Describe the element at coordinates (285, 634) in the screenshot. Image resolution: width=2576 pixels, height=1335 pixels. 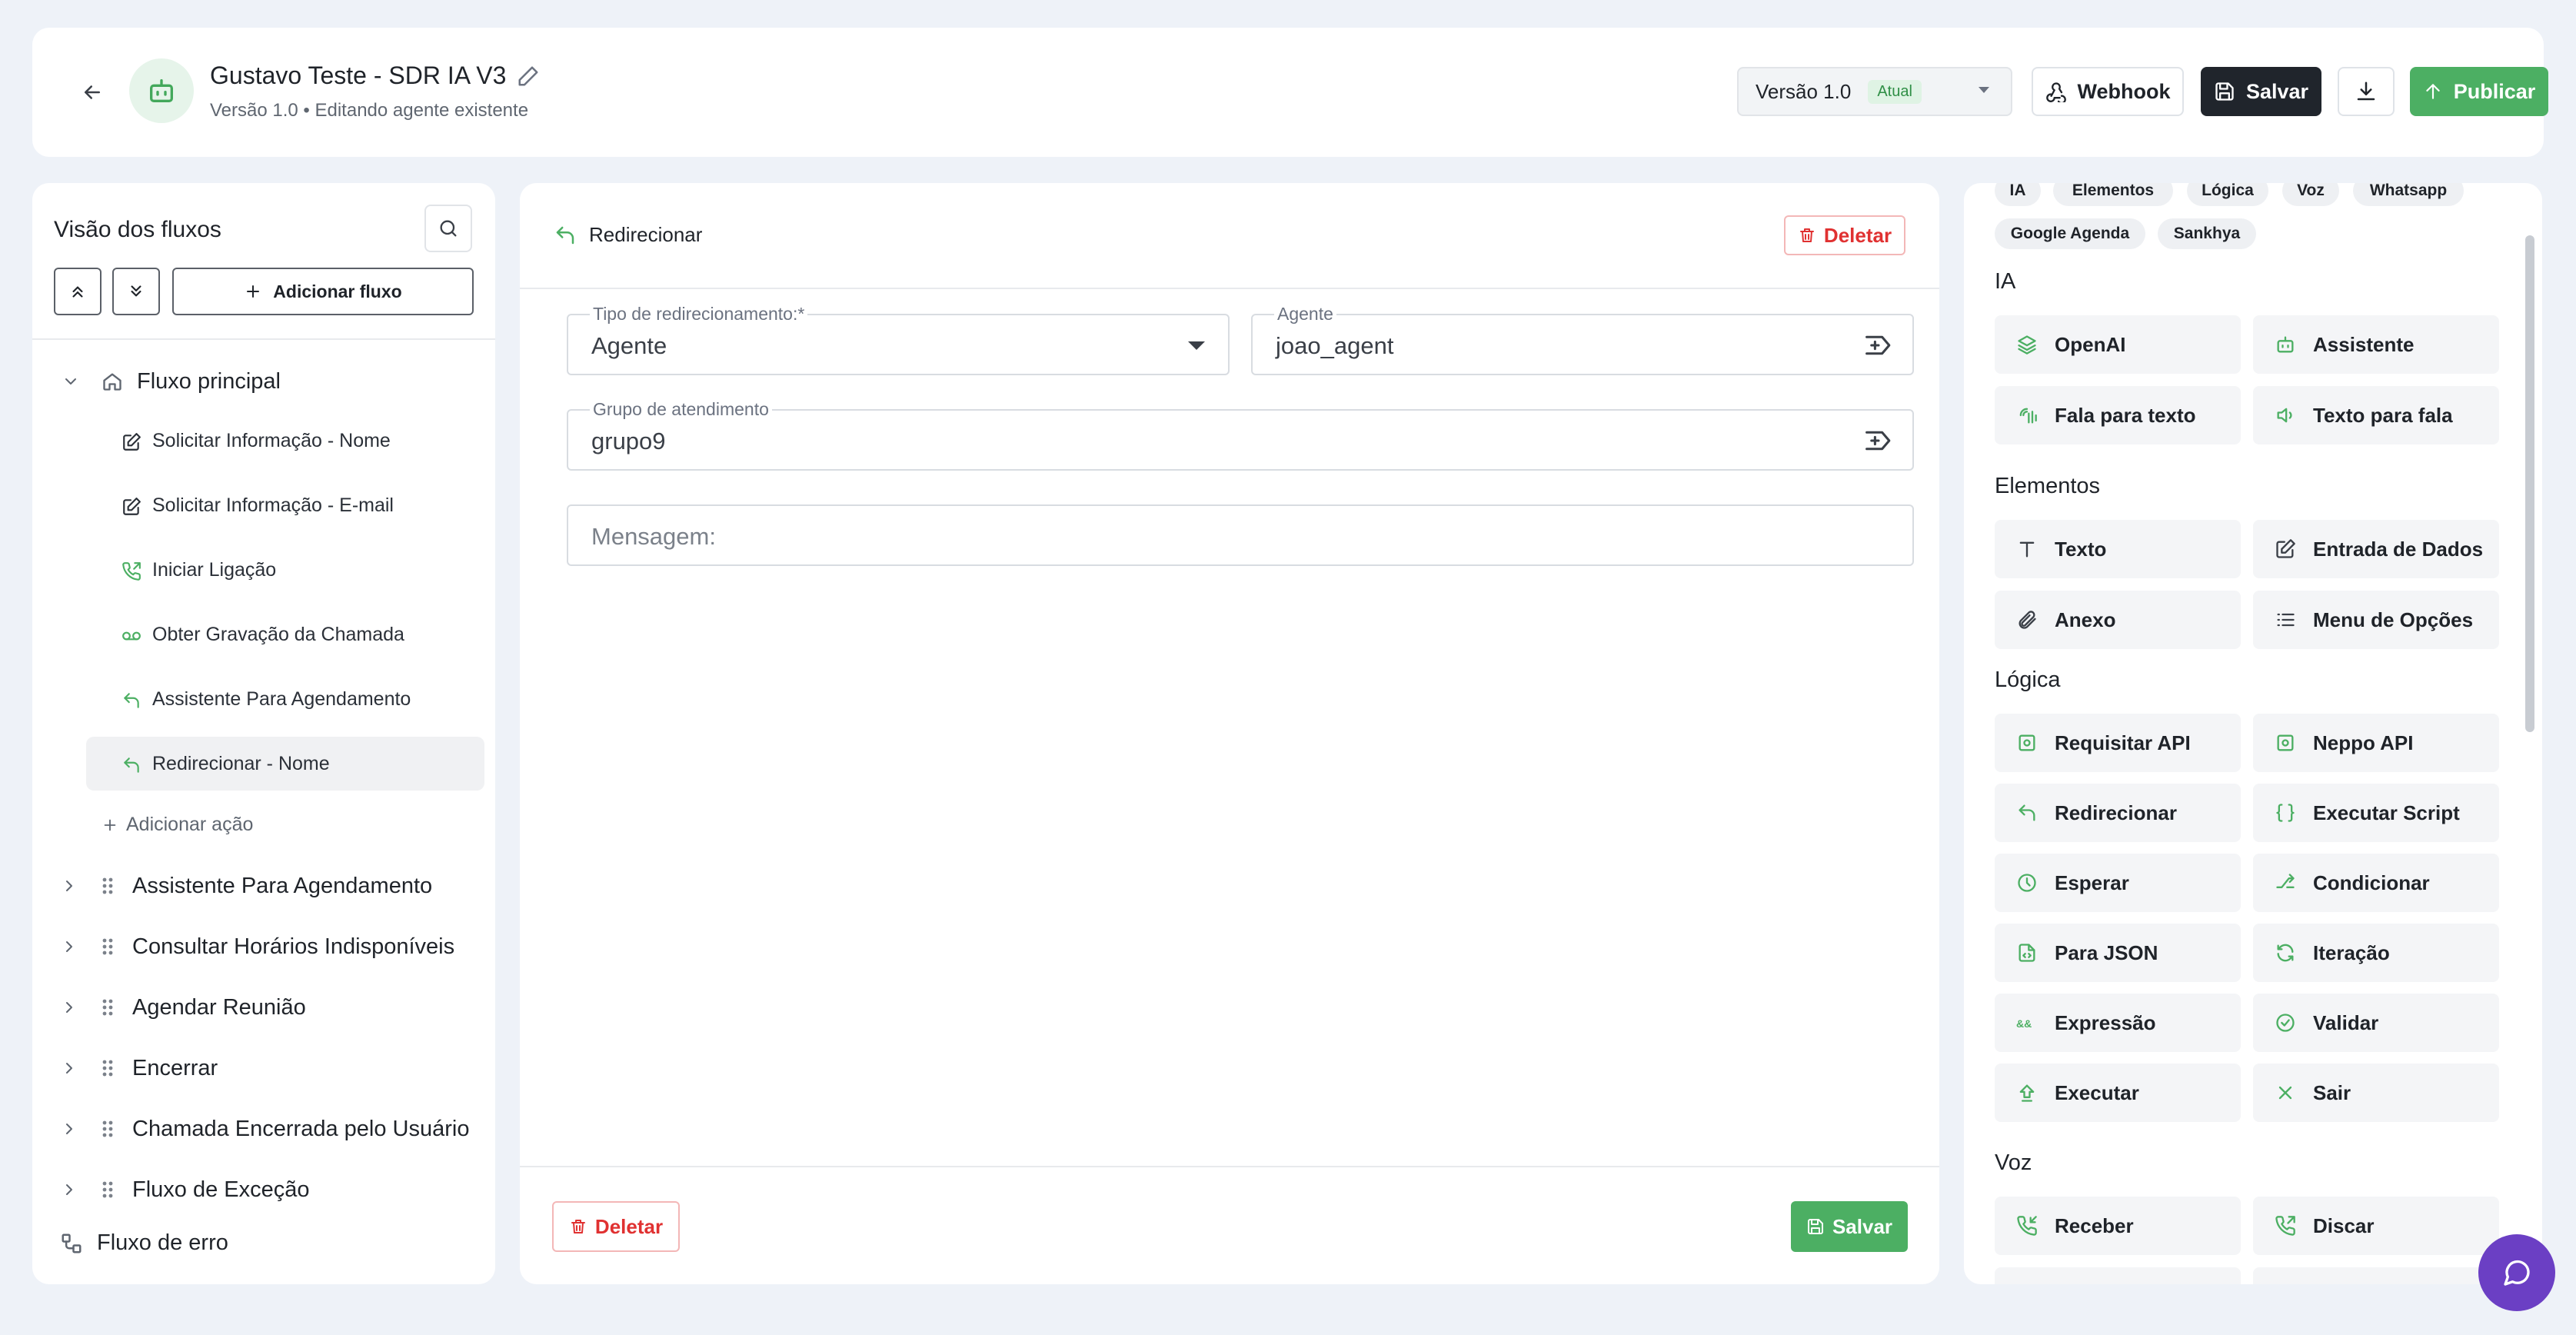
I see `action-item: Obter Gravação da Chamada` at that location.